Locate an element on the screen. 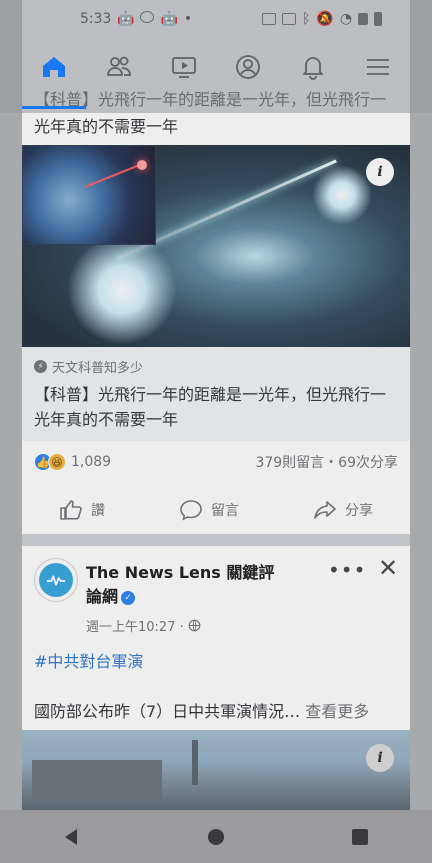 This screenshot has height=863, width=432. top-app-bar: 5:33 🤖 🤖 • ᛒ 🔕 ◔ is located at coordinates (216, 56).